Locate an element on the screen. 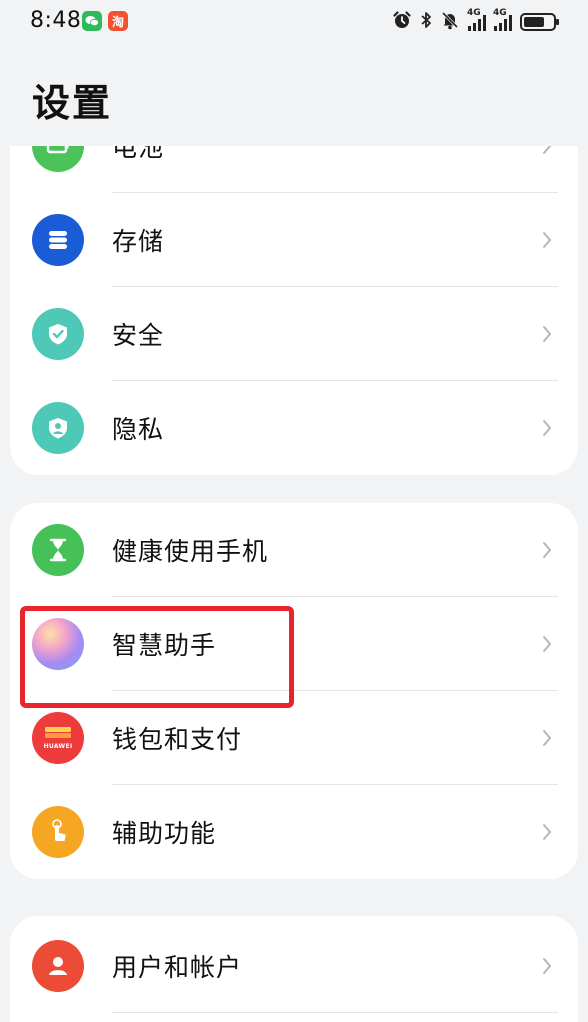 This screenshot has height=1022, width=588. status-time: 8:48 is located at coordinates (56, 20).